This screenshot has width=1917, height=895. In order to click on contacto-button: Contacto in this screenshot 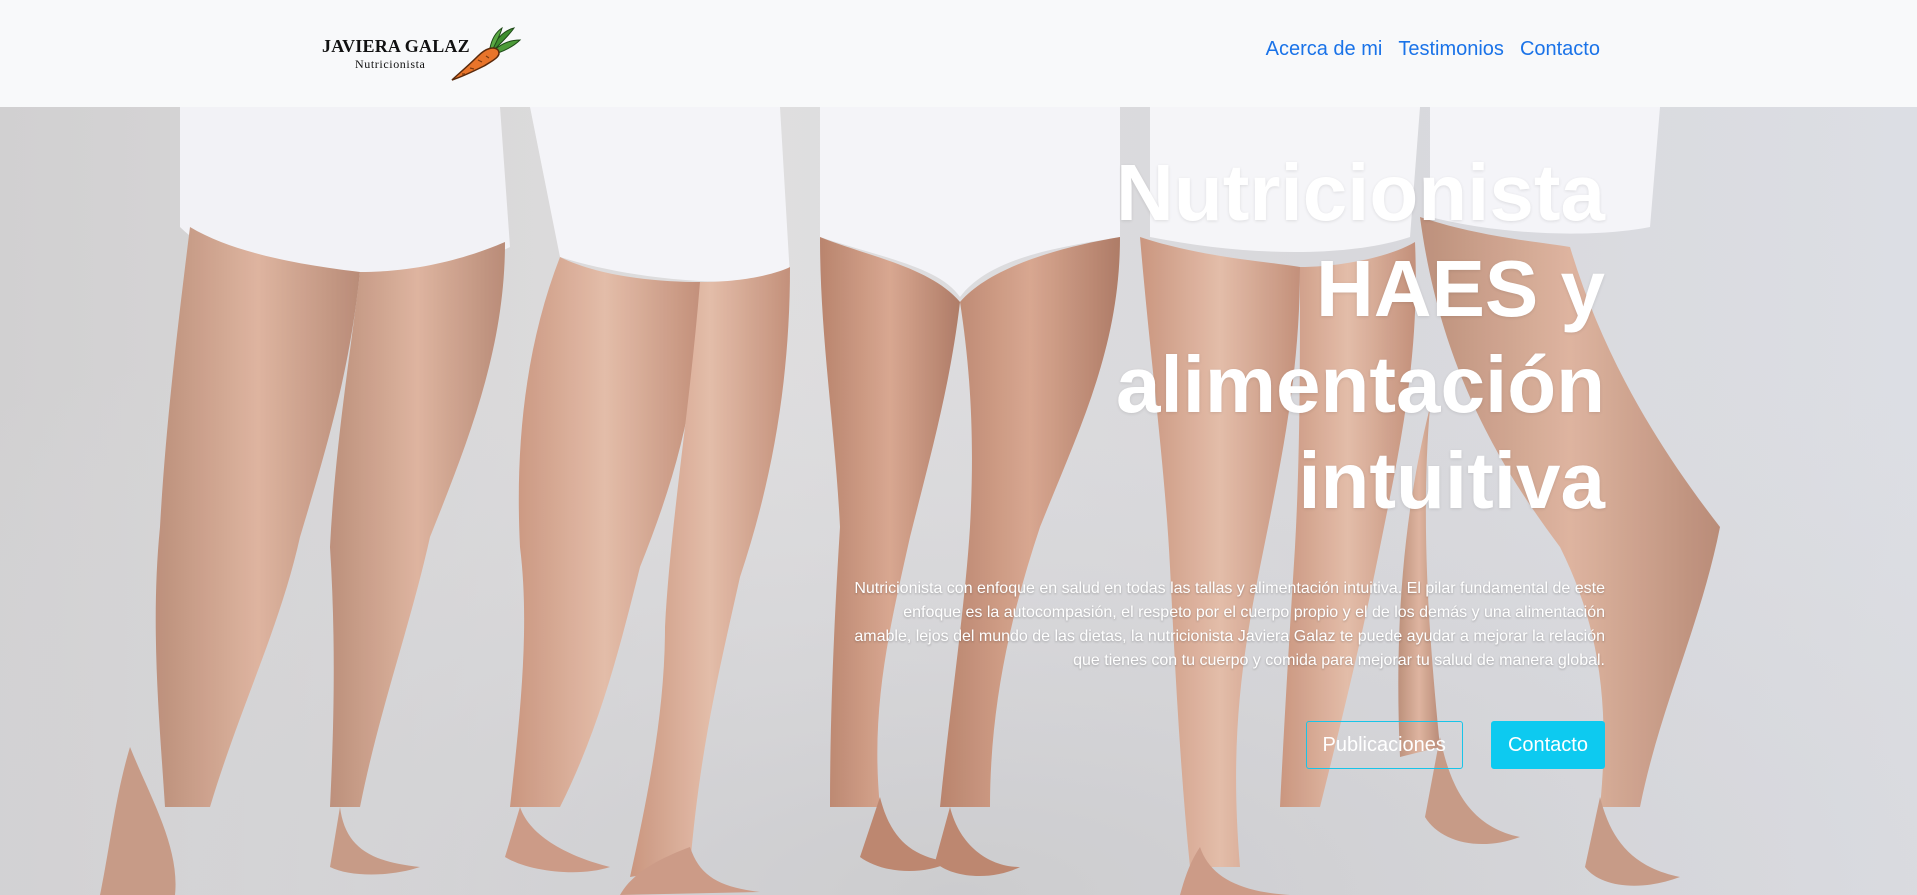, I will do `click(1547, 745)`.